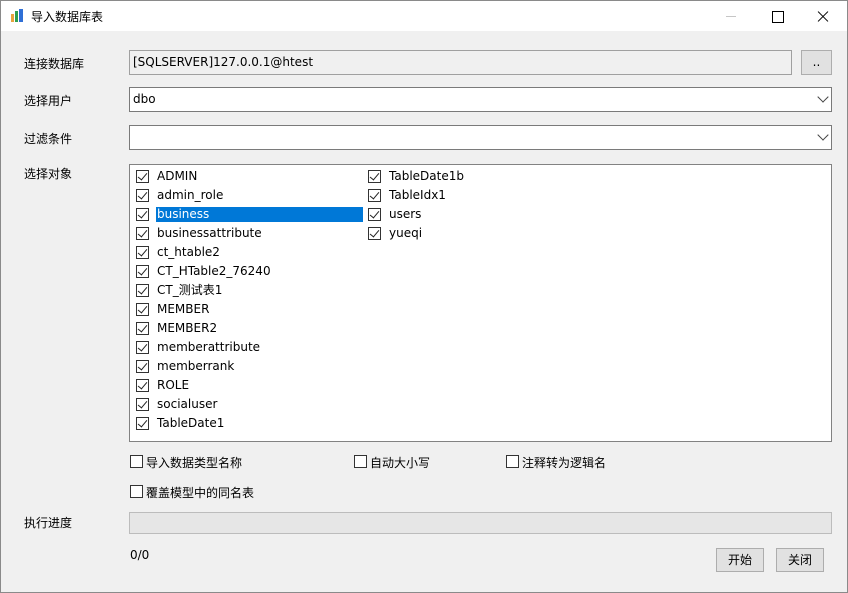  What do you see at coordinates (196, 366) in the screenshot?
I see `object-label: memberrank` at bounding box center [196, 366].